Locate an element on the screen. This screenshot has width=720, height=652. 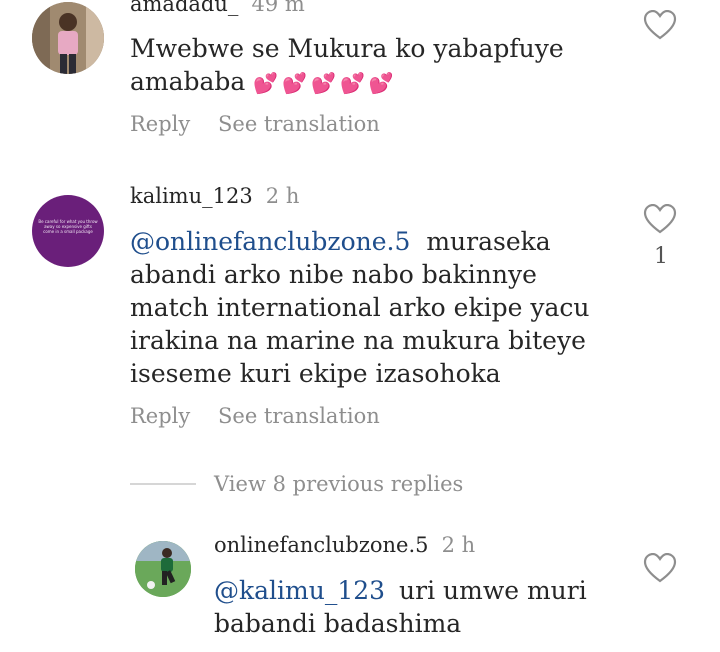
avatar-amadadu is located at coordinates (68, 38).